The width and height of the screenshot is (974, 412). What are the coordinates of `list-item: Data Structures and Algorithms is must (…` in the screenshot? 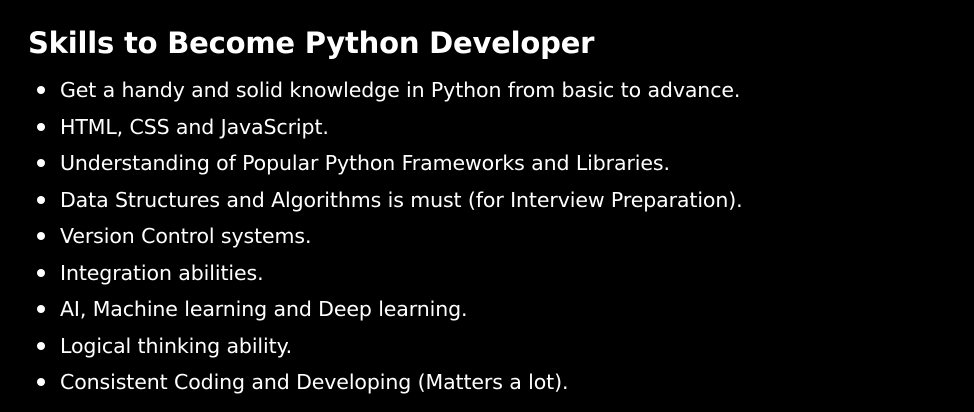 It's located at (501, 200).